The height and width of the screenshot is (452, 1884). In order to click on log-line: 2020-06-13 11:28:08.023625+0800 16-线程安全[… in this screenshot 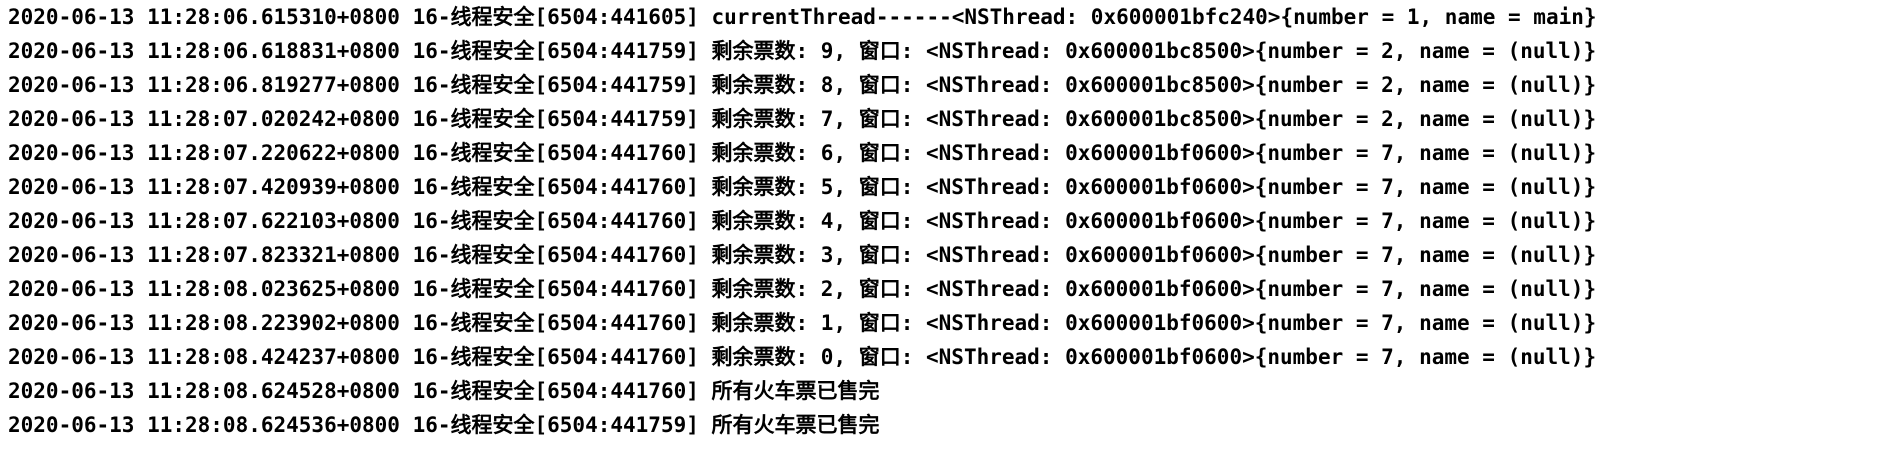, I will do `click(802, 289)`.